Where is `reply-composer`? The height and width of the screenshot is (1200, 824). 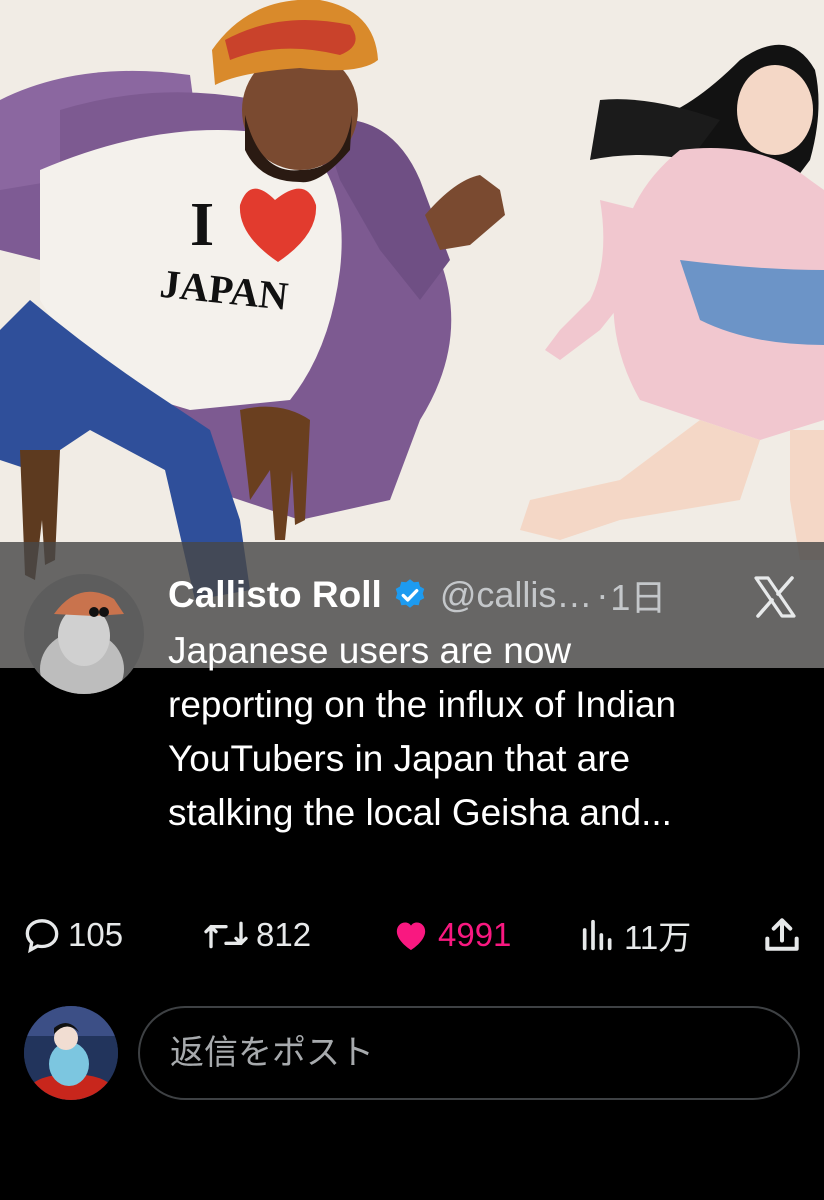
reply-composer is located at coordinates (469, 1053).